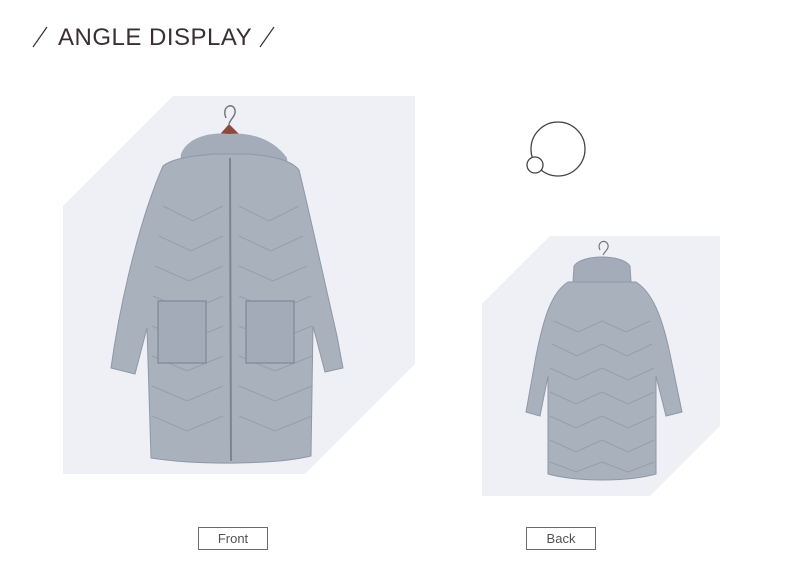 The image size is (786, 583). Describe the element at coordinates (268, 37) in the screenshot. I see `slash-decoration-right` at that location.